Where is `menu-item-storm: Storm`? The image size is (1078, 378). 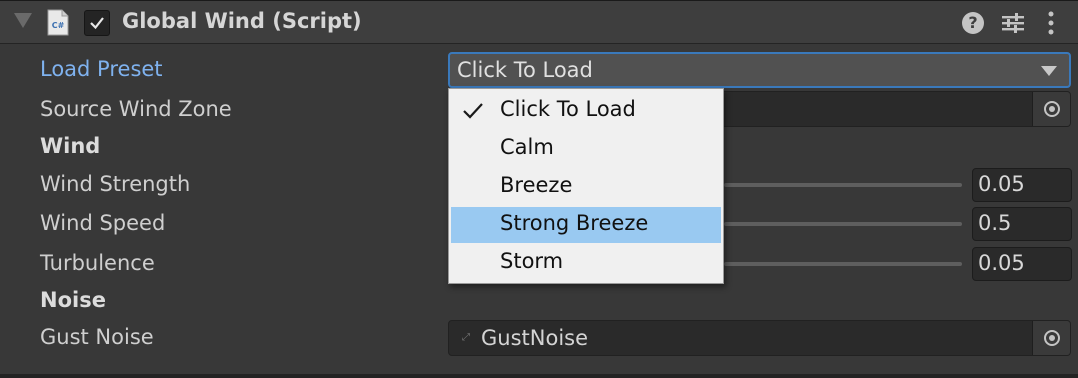 menu-item-storm: Storm is located at coordinates (586, 263).